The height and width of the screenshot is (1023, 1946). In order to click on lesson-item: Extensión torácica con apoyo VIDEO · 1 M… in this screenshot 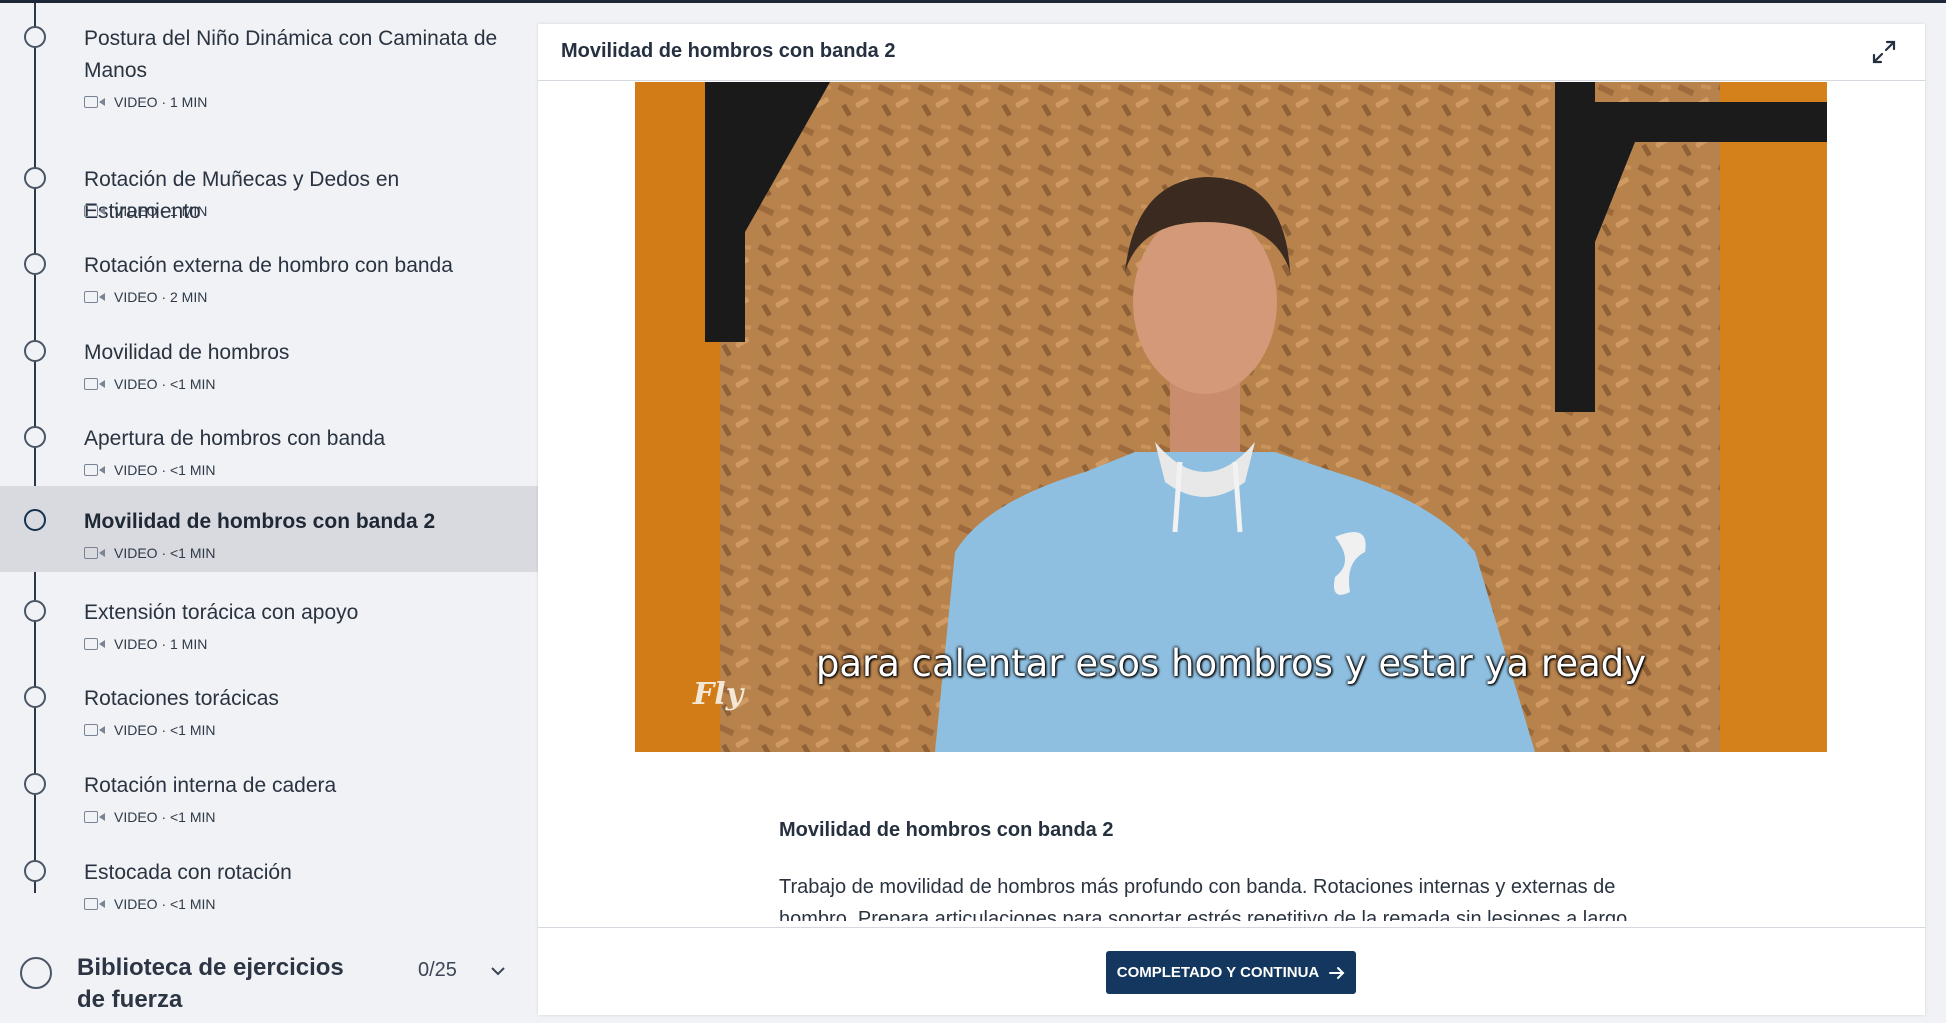, I will do `click(269, 620)`.